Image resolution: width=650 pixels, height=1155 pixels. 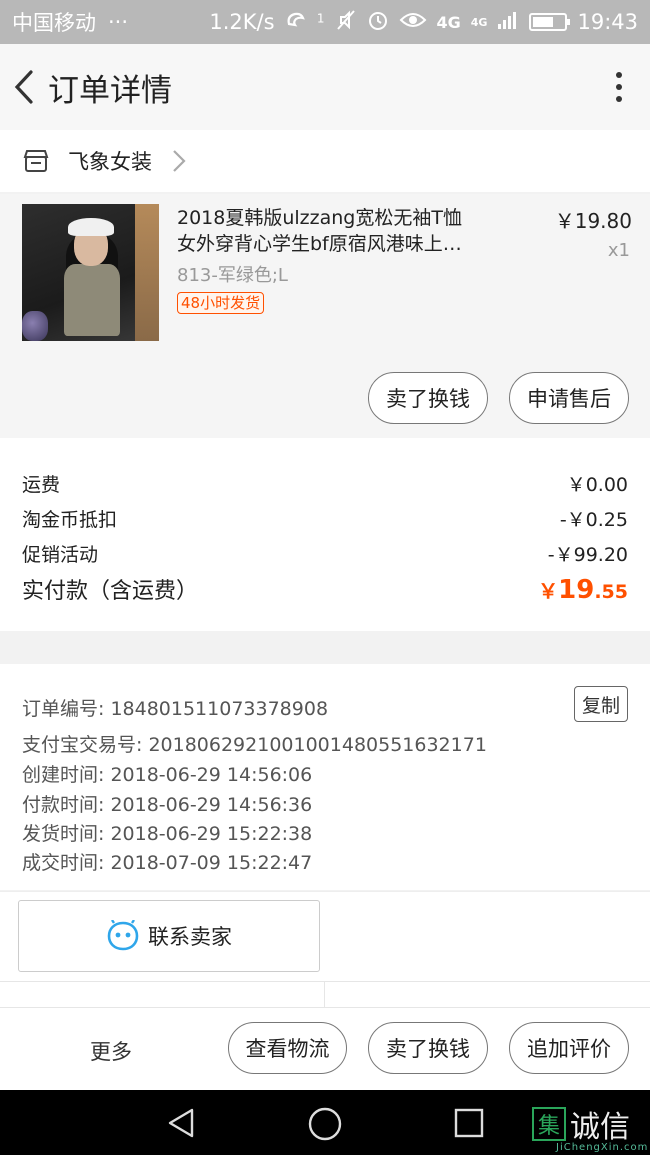 What do you see at coordinates (618, 250) in the screenshot?
I see `product-quantity: x1` at bounding box center [618, 250].